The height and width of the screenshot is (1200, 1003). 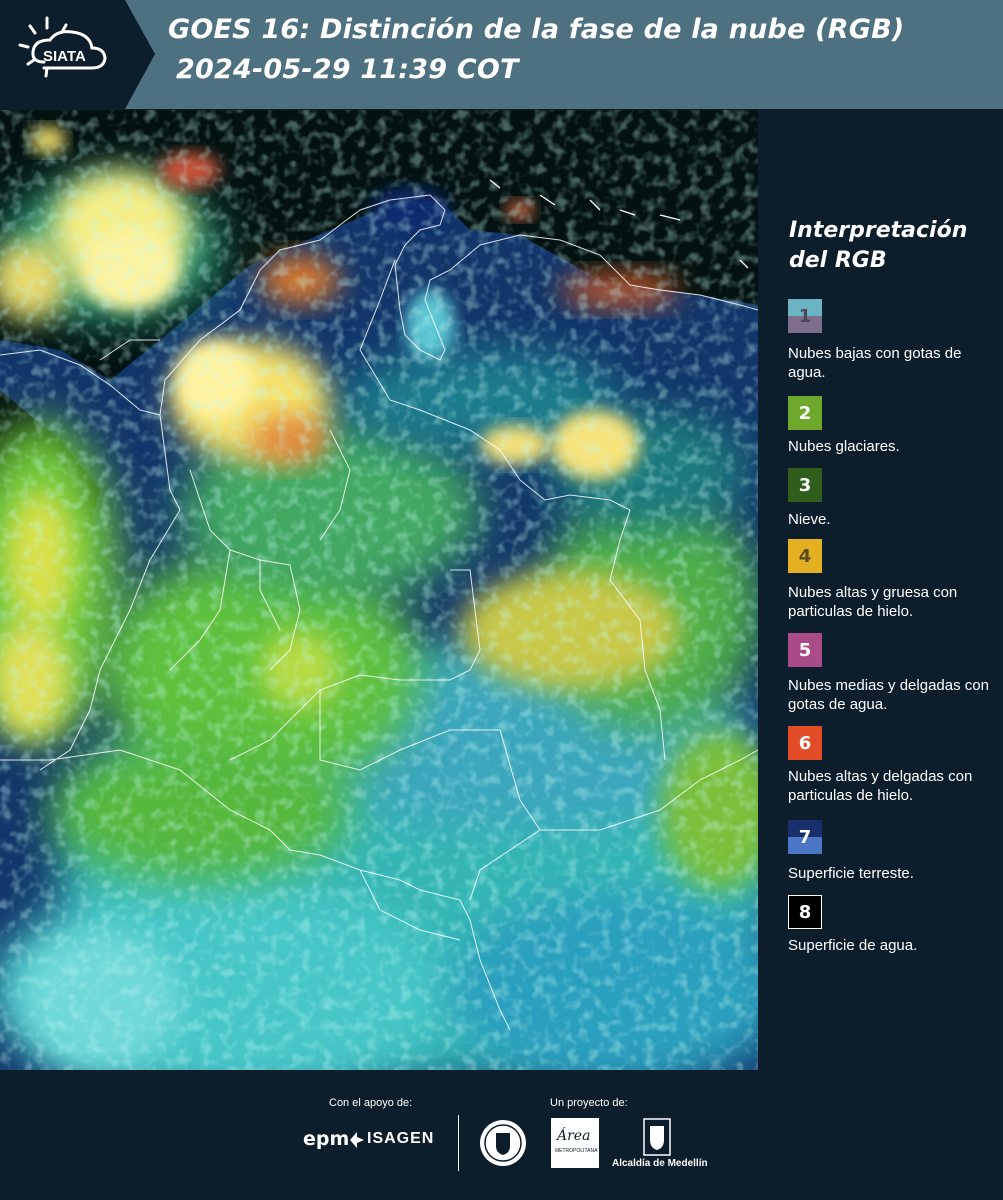 I want to click on legend-swatch-3: 3, so click(x=805, y=485).